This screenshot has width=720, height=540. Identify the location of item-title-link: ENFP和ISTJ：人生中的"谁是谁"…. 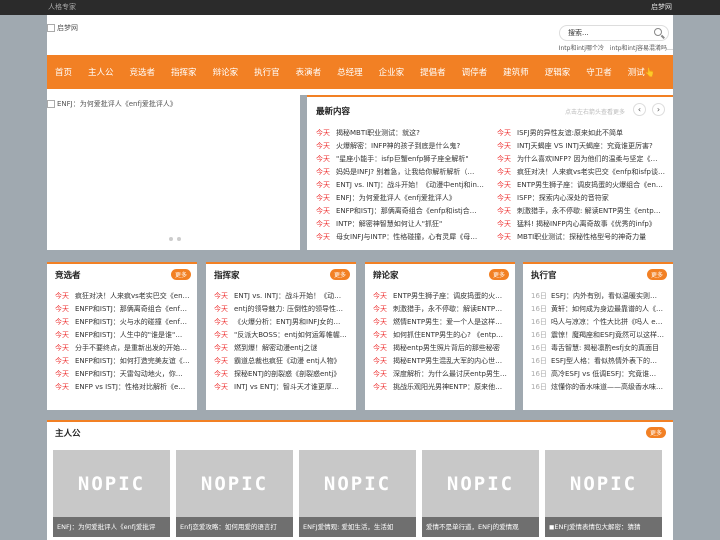
(128, 335).